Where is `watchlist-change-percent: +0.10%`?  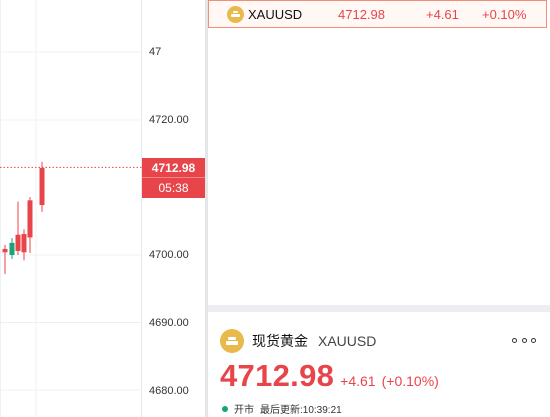
watchlist-change-percent: +0.10% is located at coordinates (504, 14).